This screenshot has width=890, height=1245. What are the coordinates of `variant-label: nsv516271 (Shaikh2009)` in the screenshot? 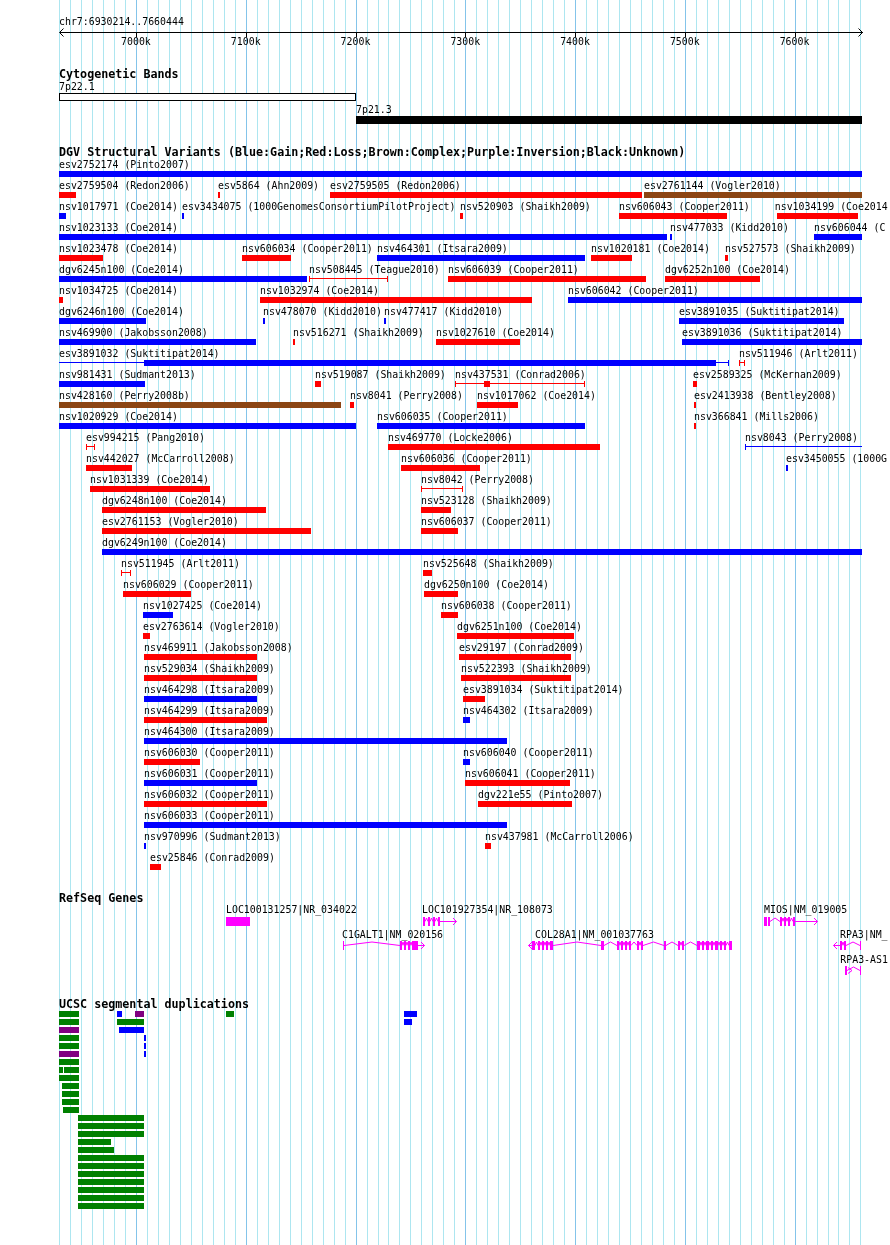 It's located at (358, 332).